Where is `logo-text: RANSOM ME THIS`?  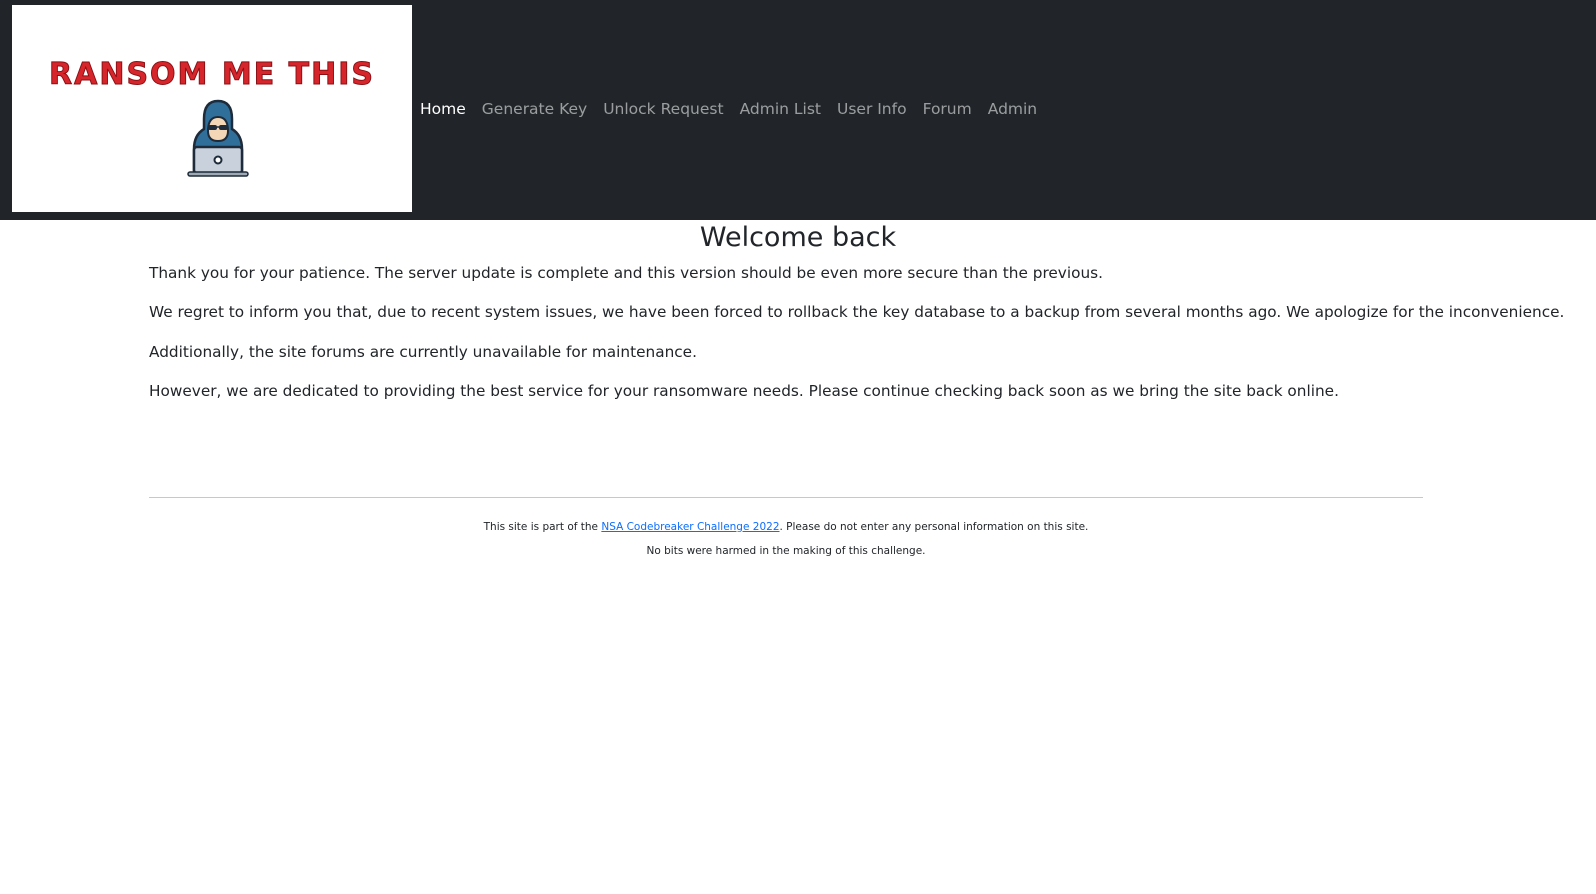 logo-text: RANSOM ME THIS is located at coordinates (212, 75).